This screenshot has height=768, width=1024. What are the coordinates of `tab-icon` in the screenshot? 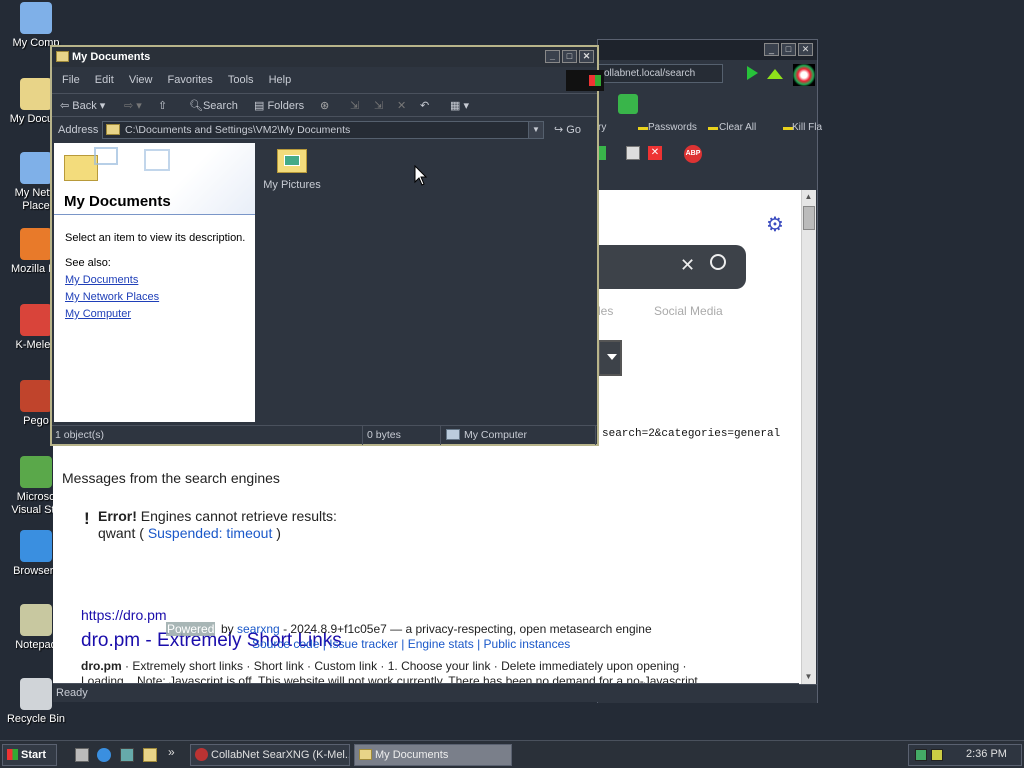 It's located at (633, 153).